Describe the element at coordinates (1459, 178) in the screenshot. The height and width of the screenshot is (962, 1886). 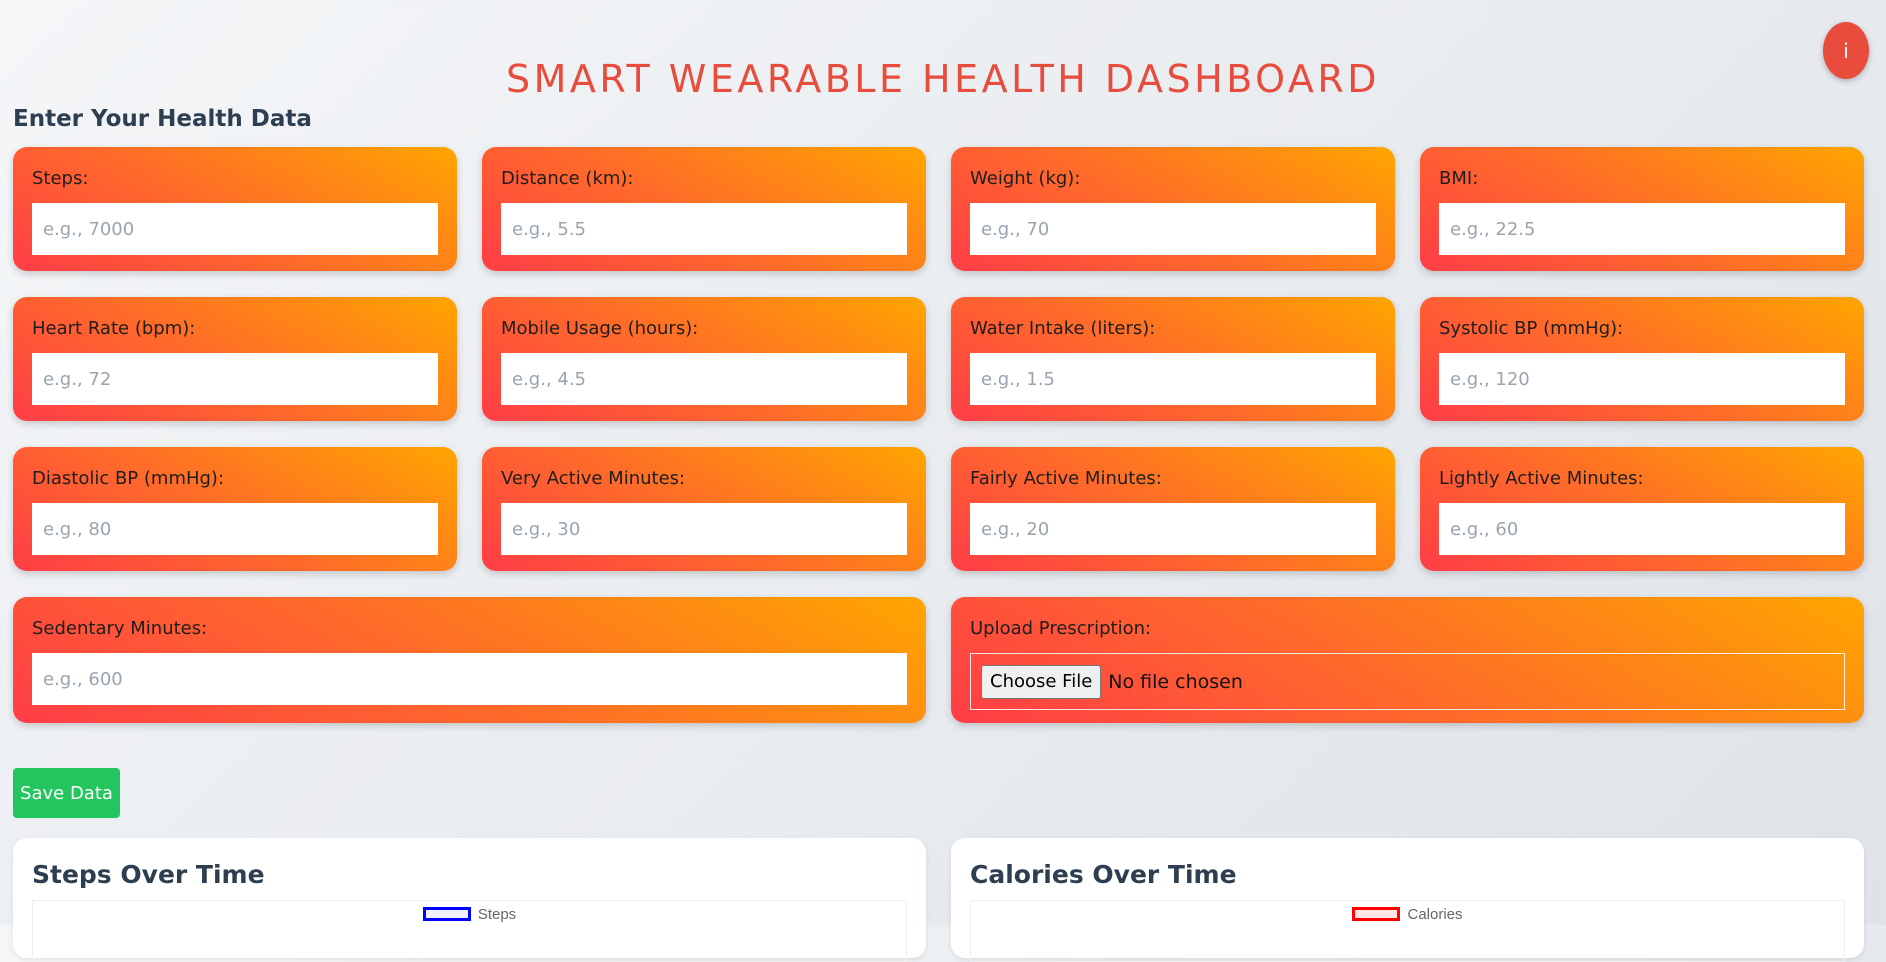
I see `bmi-label: BMI:` at that location.